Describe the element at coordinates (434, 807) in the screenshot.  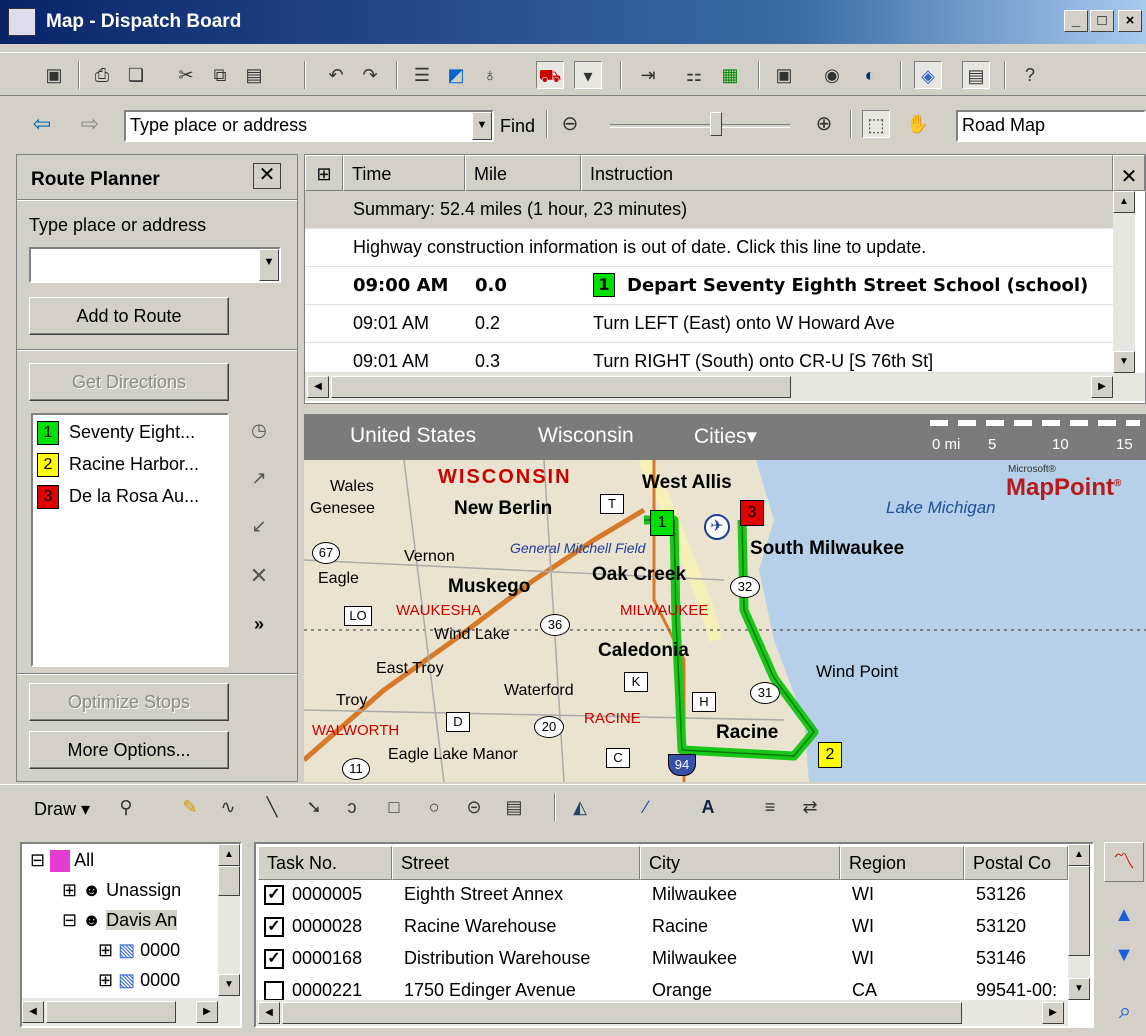
I see `oval-icon: ○` at that location.